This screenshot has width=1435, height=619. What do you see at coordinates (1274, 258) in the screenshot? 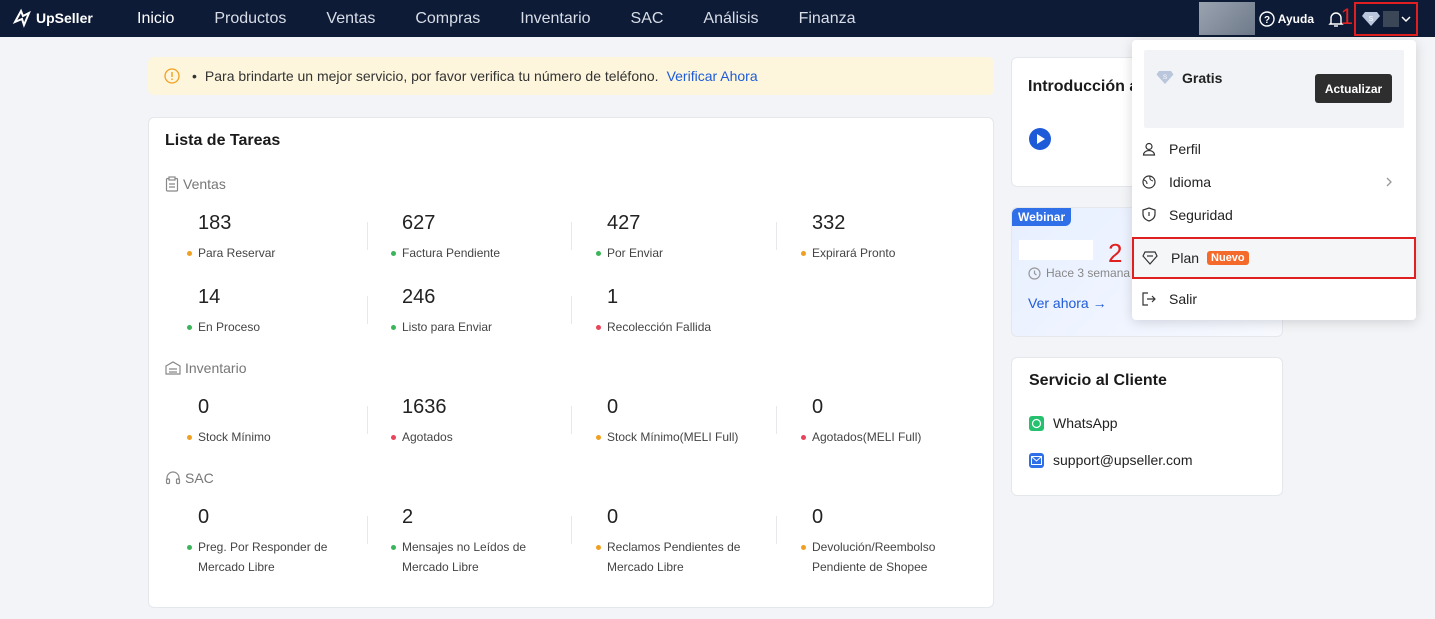
I see `menu-item-plan: Plan Nuevo` at bounding box center [1274, 258].